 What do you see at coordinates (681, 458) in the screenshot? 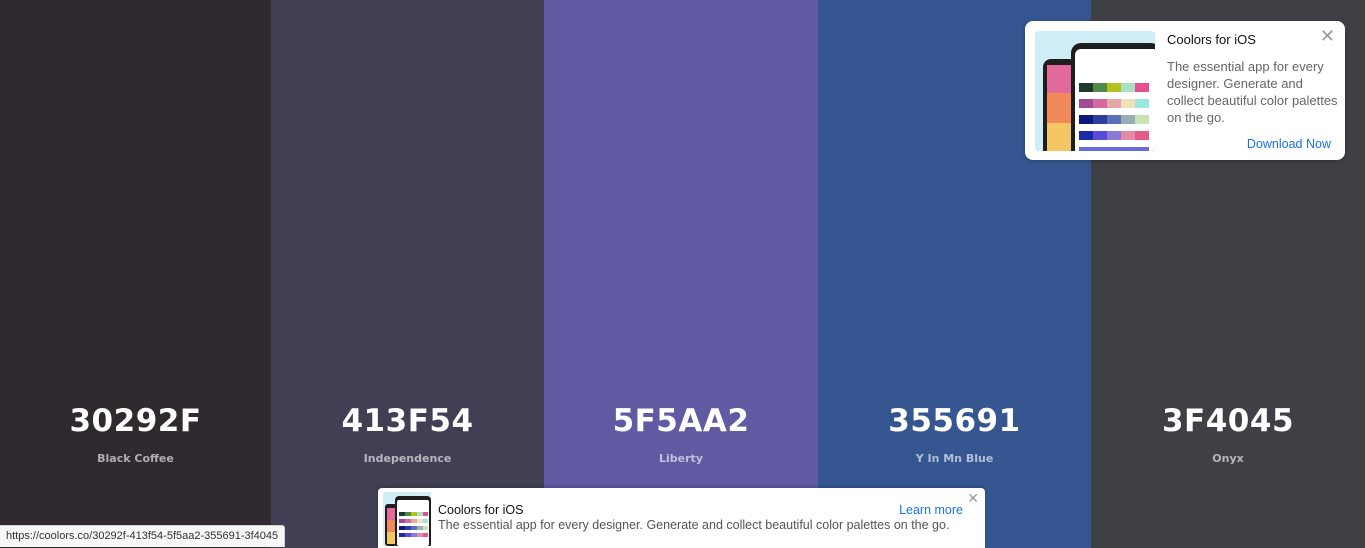
I see `color-name: Liberty` at bounding box center [681, 458].